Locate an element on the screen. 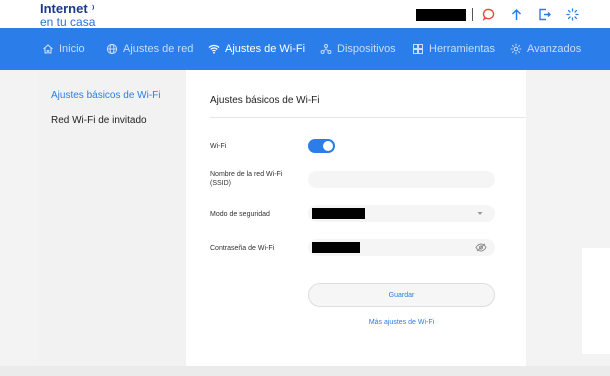 Image resolution: width=610 pixels, height=376 pixels. ssid-input is located at coordinates (401, 179).